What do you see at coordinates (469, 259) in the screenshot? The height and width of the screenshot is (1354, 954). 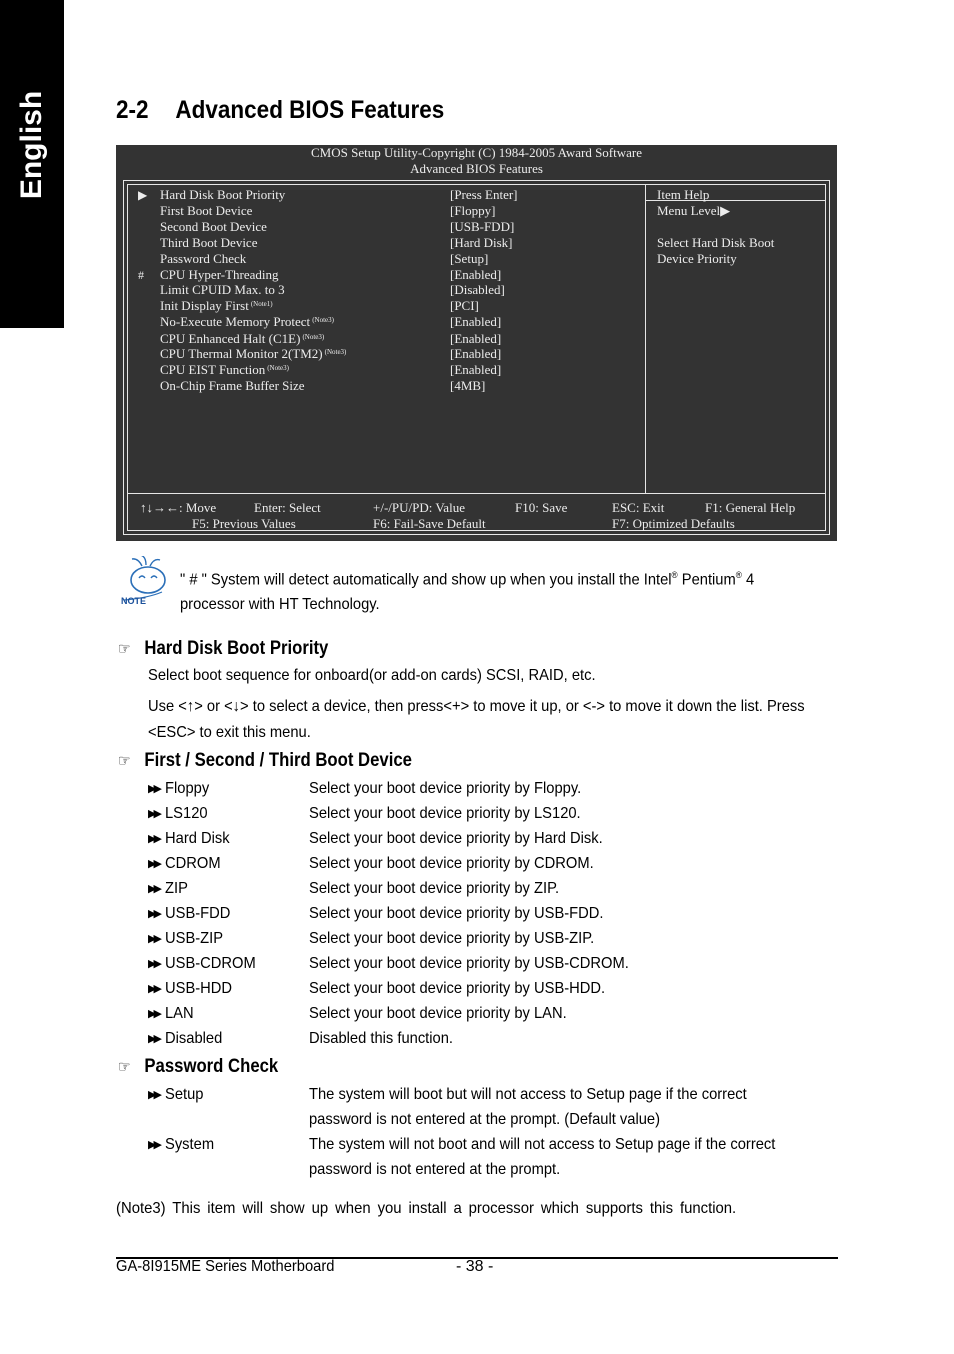 I see `bios-item-value: [Setup]` at bounding box center [469, 259].